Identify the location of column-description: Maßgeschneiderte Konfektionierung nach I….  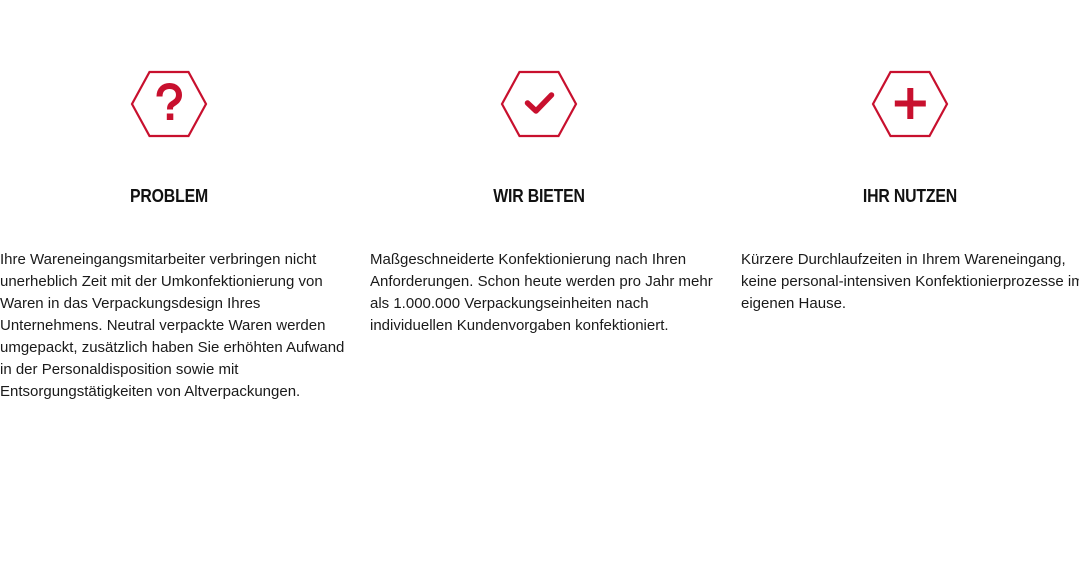
(541, 292).